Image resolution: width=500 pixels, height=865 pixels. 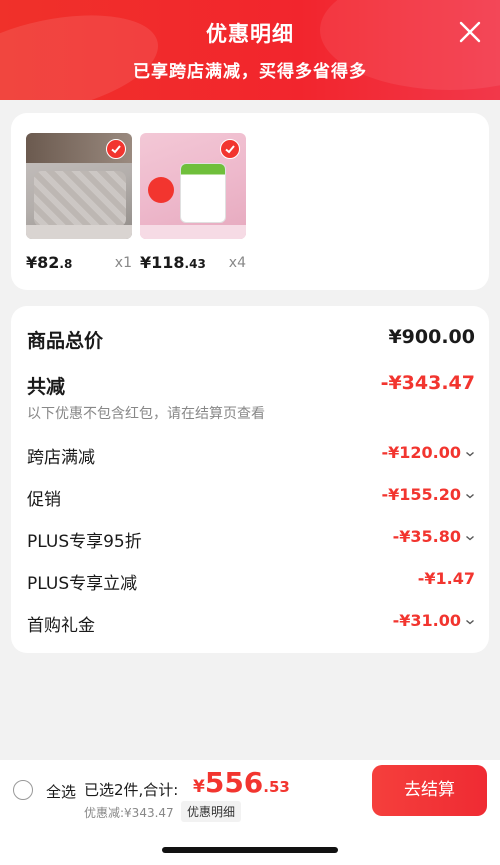 I want to click on price-decimal: .8, so click(x=66, y=264).